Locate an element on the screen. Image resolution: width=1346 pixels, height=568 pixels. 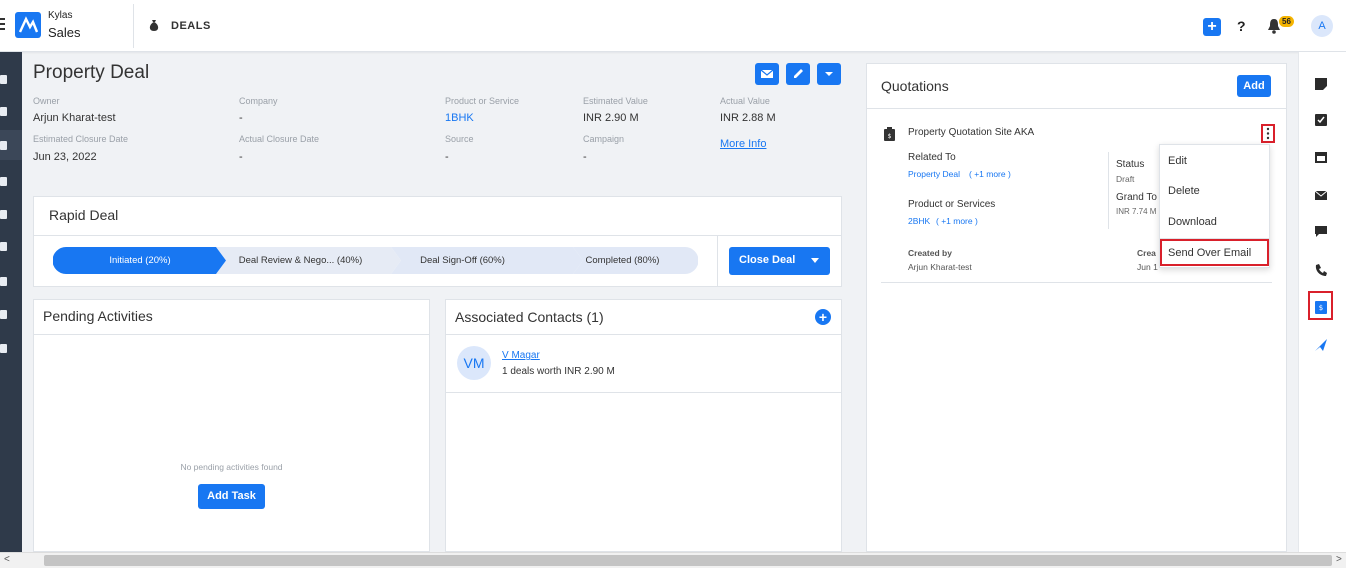
actual-closure-value: - is located at coordinates (241, 157).